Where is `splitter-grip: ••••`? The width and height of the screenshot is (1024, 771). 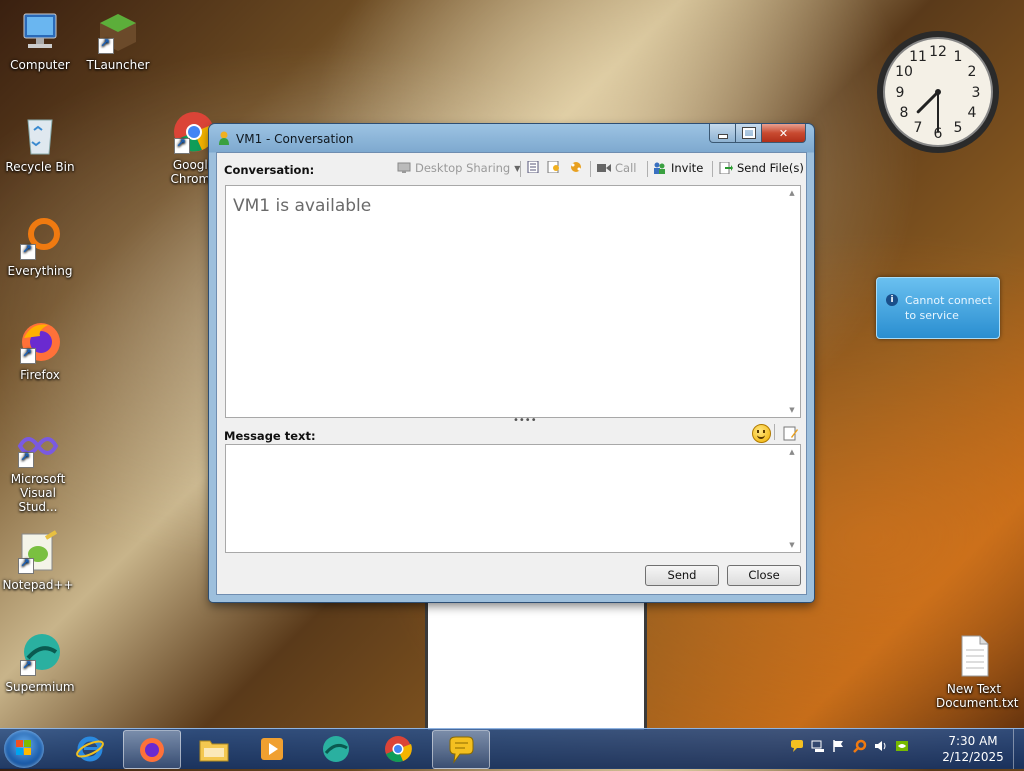 splitter-grip: •••• is located at coordinates (525, 421).